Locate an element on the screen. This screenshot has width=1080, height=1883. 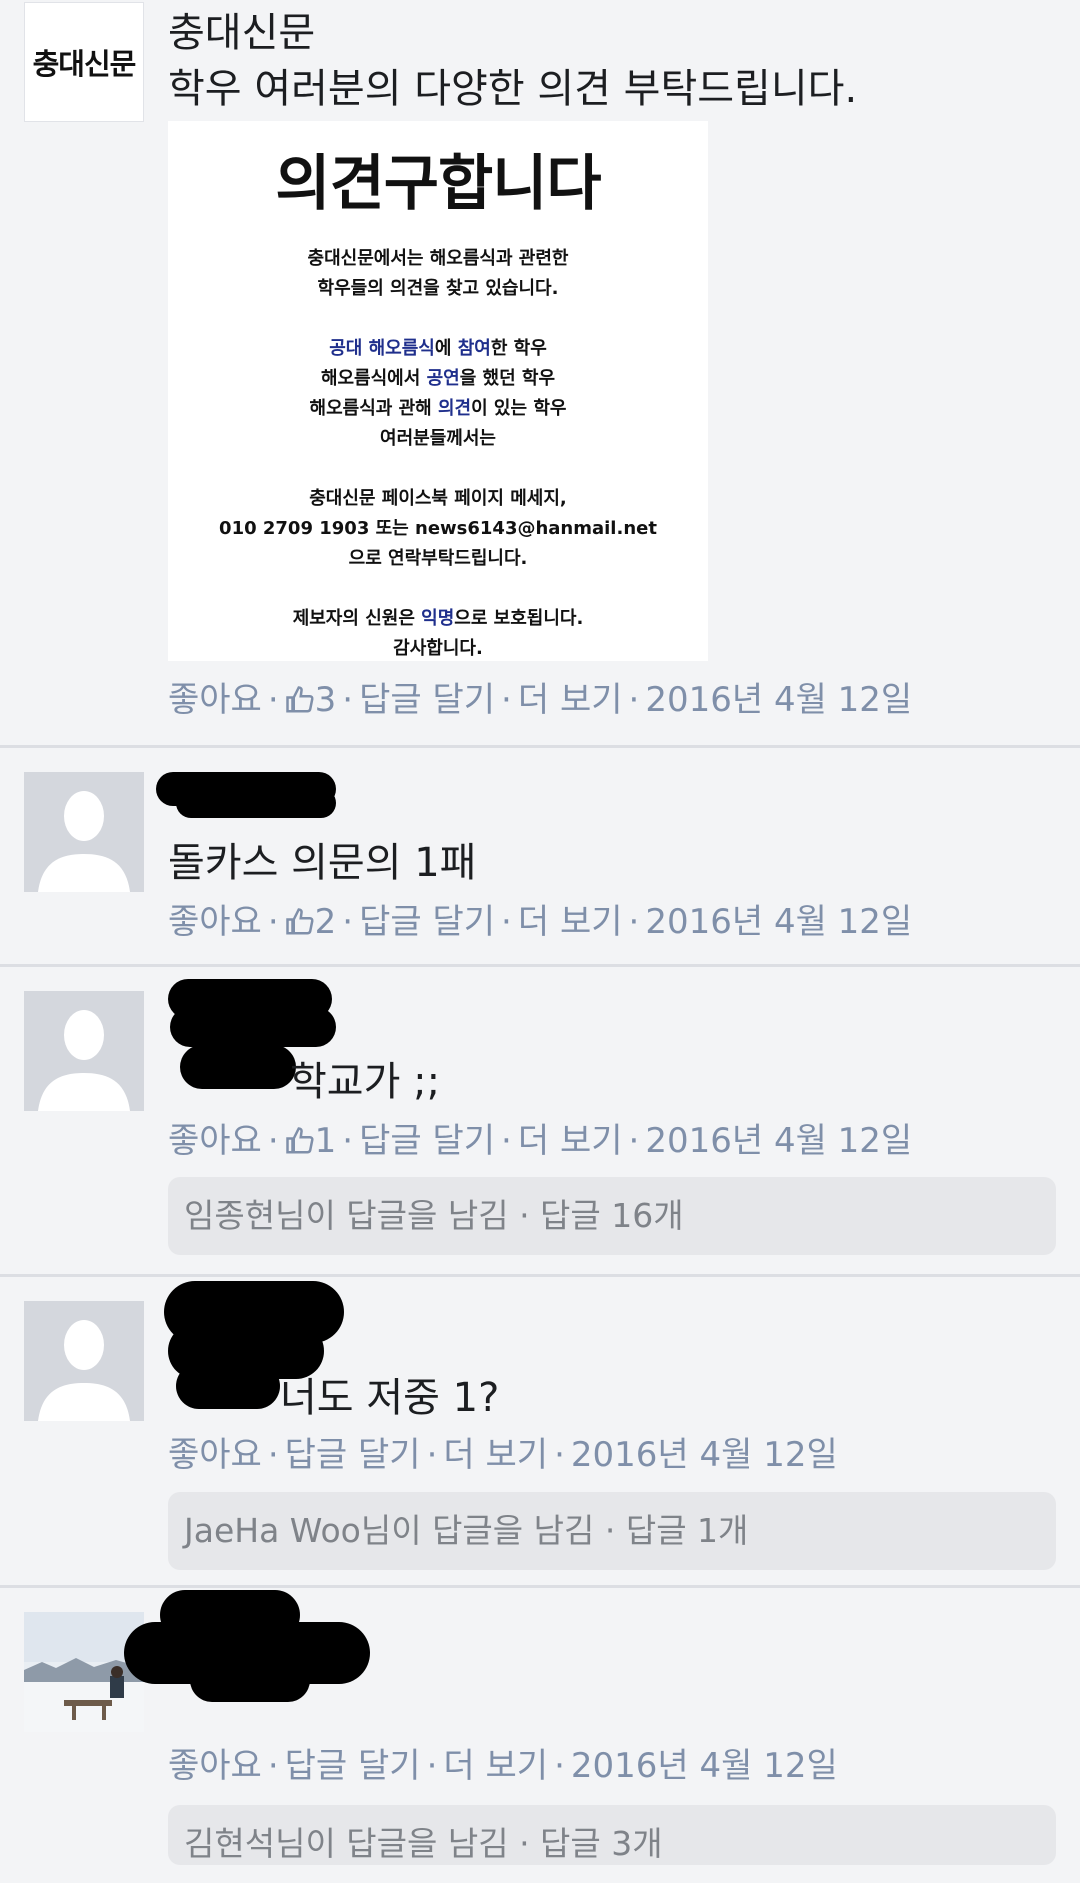
post-meta: 좋아요 · 3 · 답글 달기 · 더 보기 · 2016년 4월 12일 is located at coordinates (540, 696).